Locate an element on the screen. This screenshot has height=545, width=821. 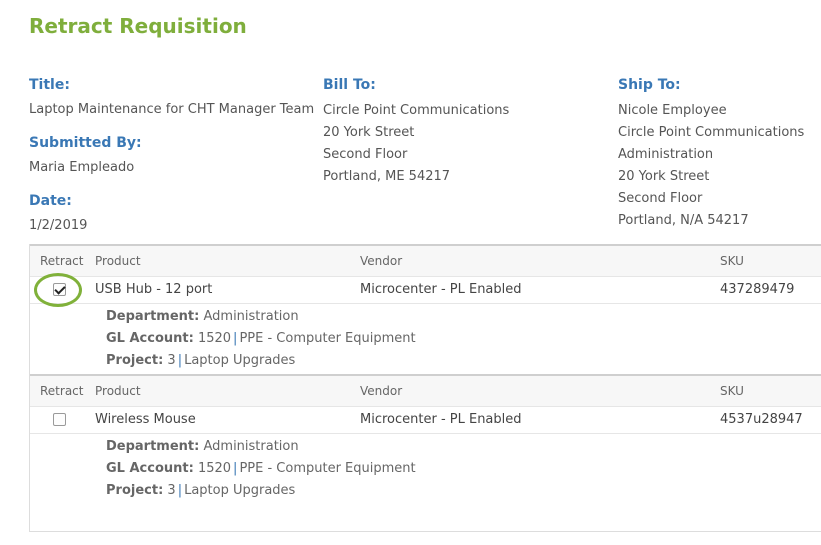
submitted-by-value: Maria Empleado is located at coordinates (82, 167).